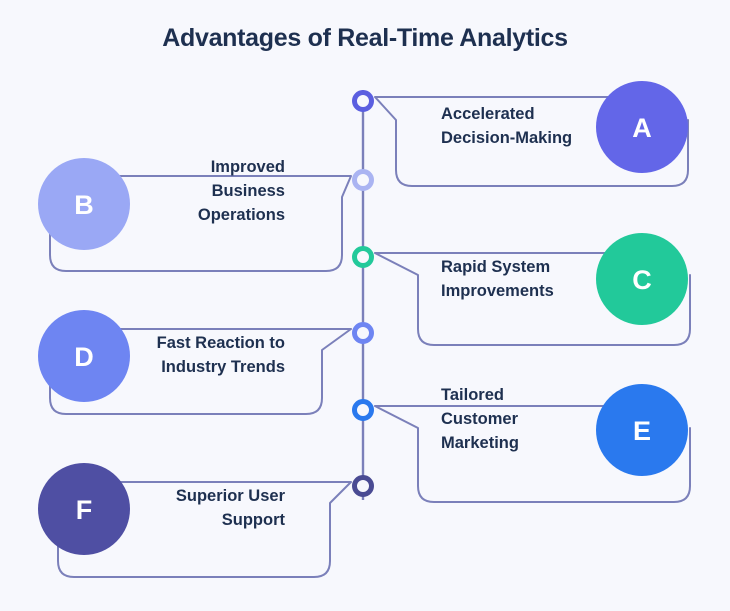  I want to click on badge-letter-text: D, so click(84, 357).